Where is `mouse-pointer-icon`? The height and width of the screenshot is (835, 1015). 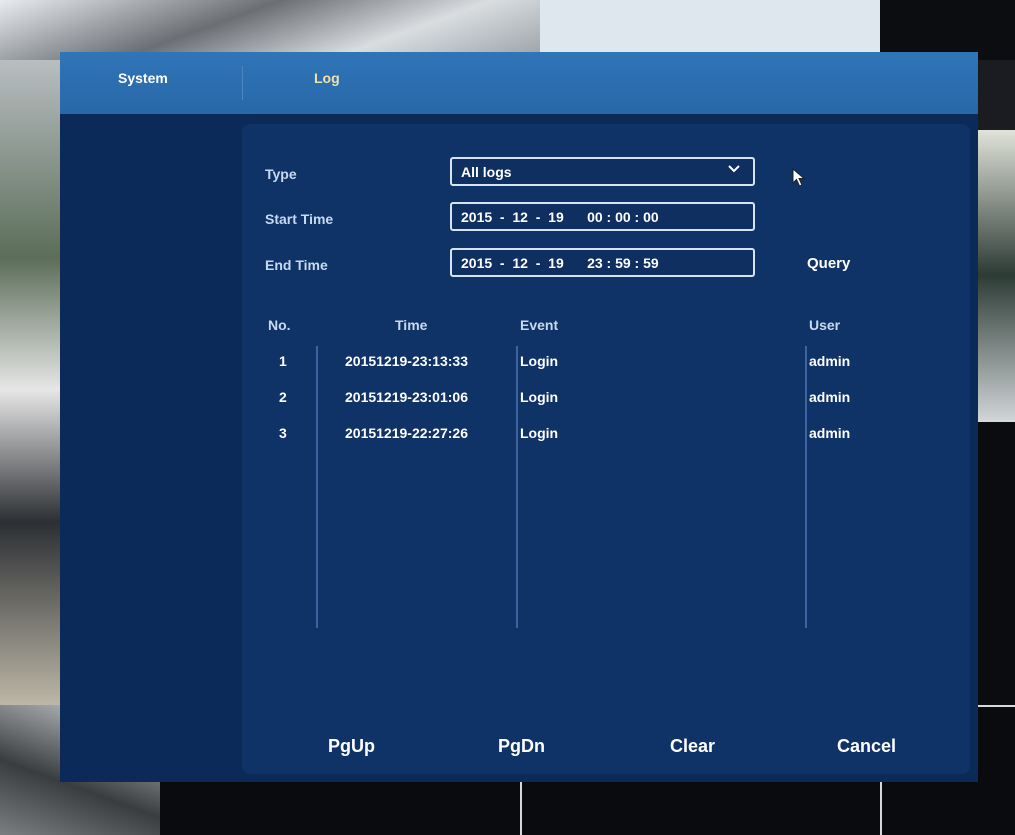 mouse-pointer-icon is located at coordinates (799, 180).